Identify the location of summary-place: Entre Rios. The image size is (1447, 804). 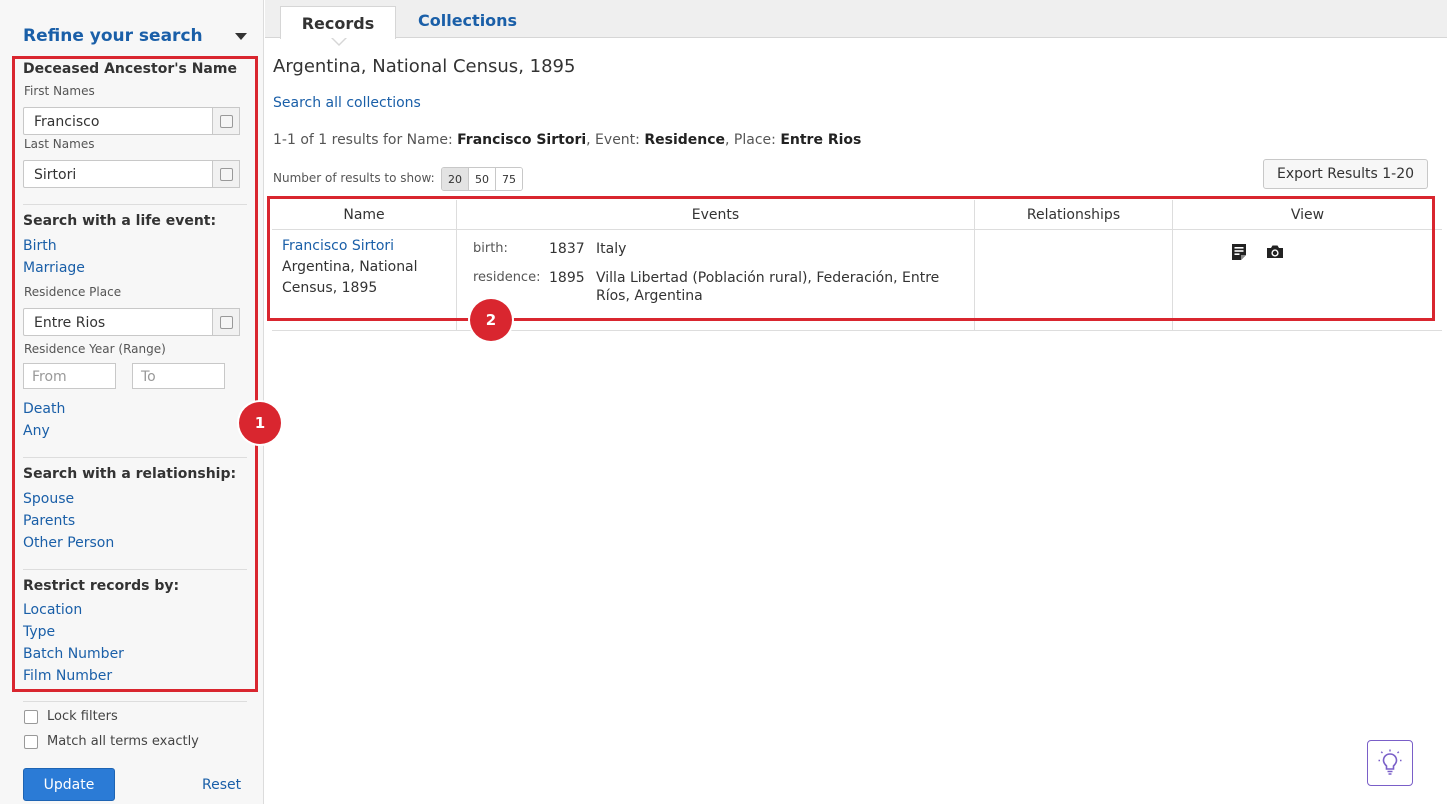
(821, 140).